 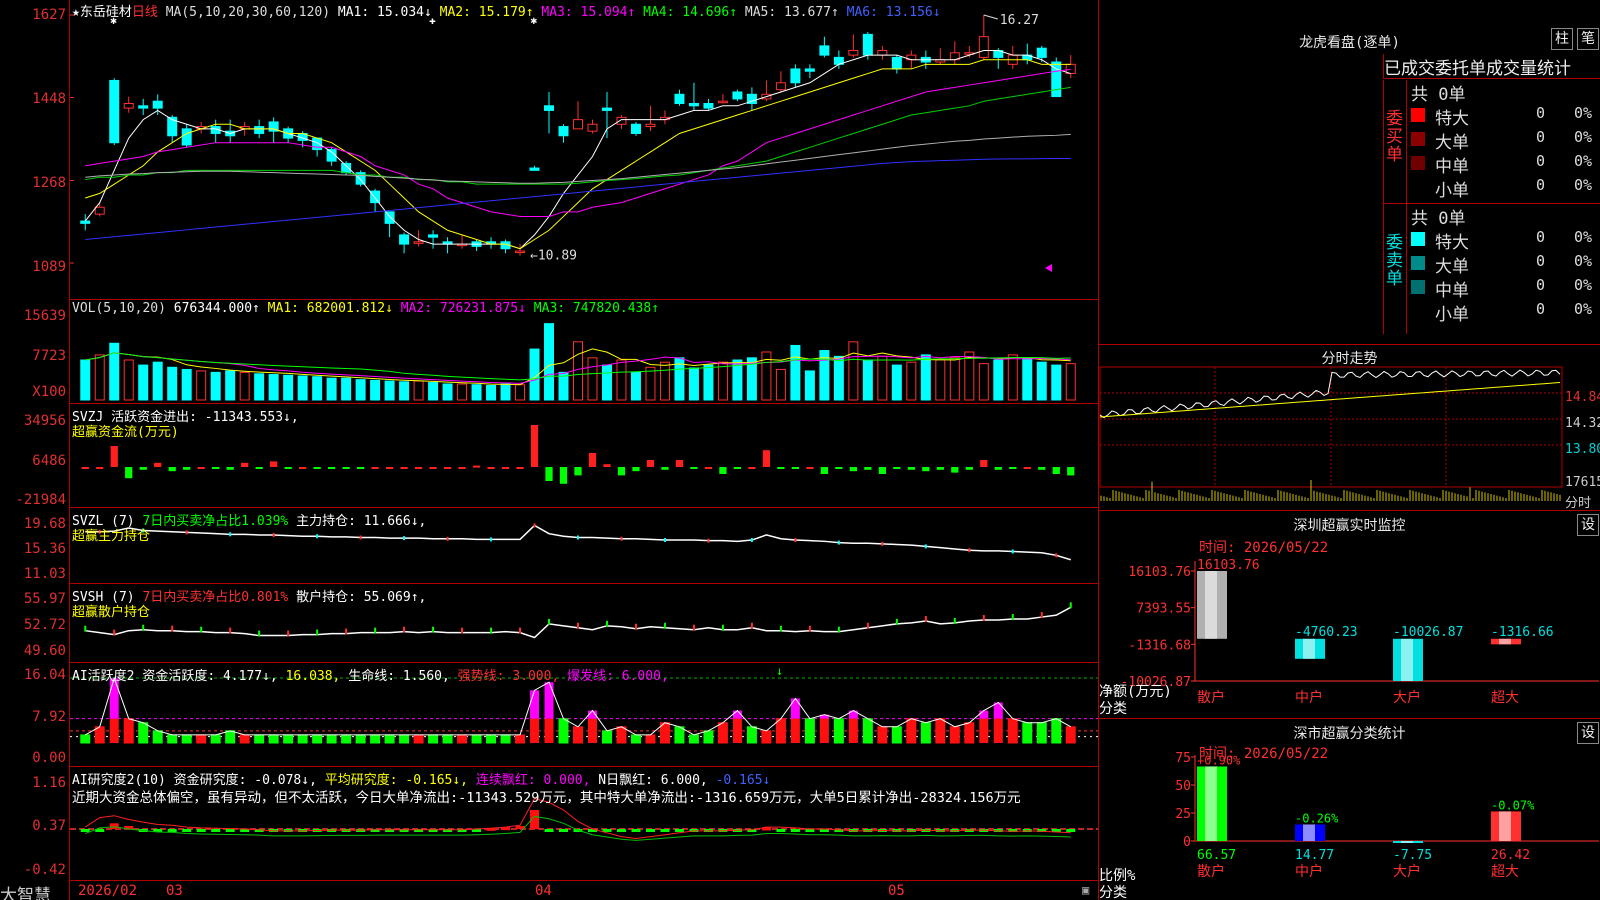 What do you see at coordinates (618, 676) in the screenshot?
I see `ai-burstline: 爆发线: 6.000,` at bounding box center [618, 676].